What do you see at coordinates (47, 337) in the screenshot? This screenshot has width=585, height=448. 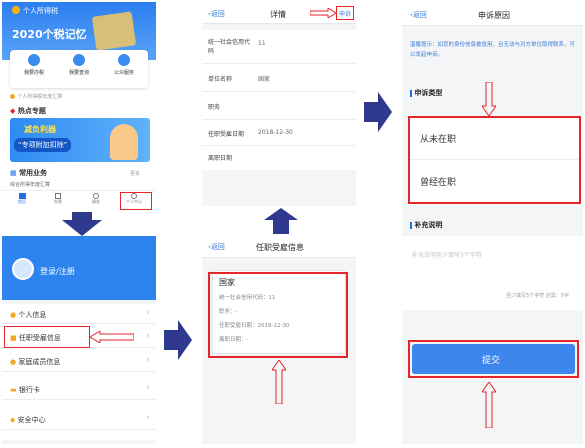 I see `highlight-employment-item` at bounding box center [47, 337].